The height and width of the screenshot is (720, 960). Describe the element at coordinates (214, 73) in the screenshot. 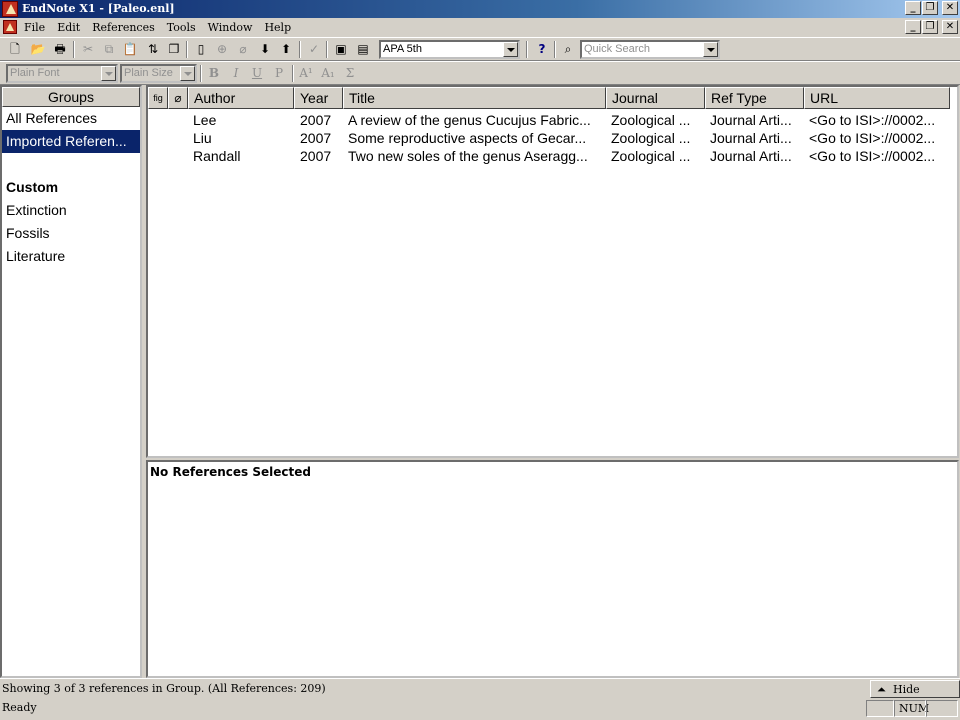

I see `bold-button: B` at that location.